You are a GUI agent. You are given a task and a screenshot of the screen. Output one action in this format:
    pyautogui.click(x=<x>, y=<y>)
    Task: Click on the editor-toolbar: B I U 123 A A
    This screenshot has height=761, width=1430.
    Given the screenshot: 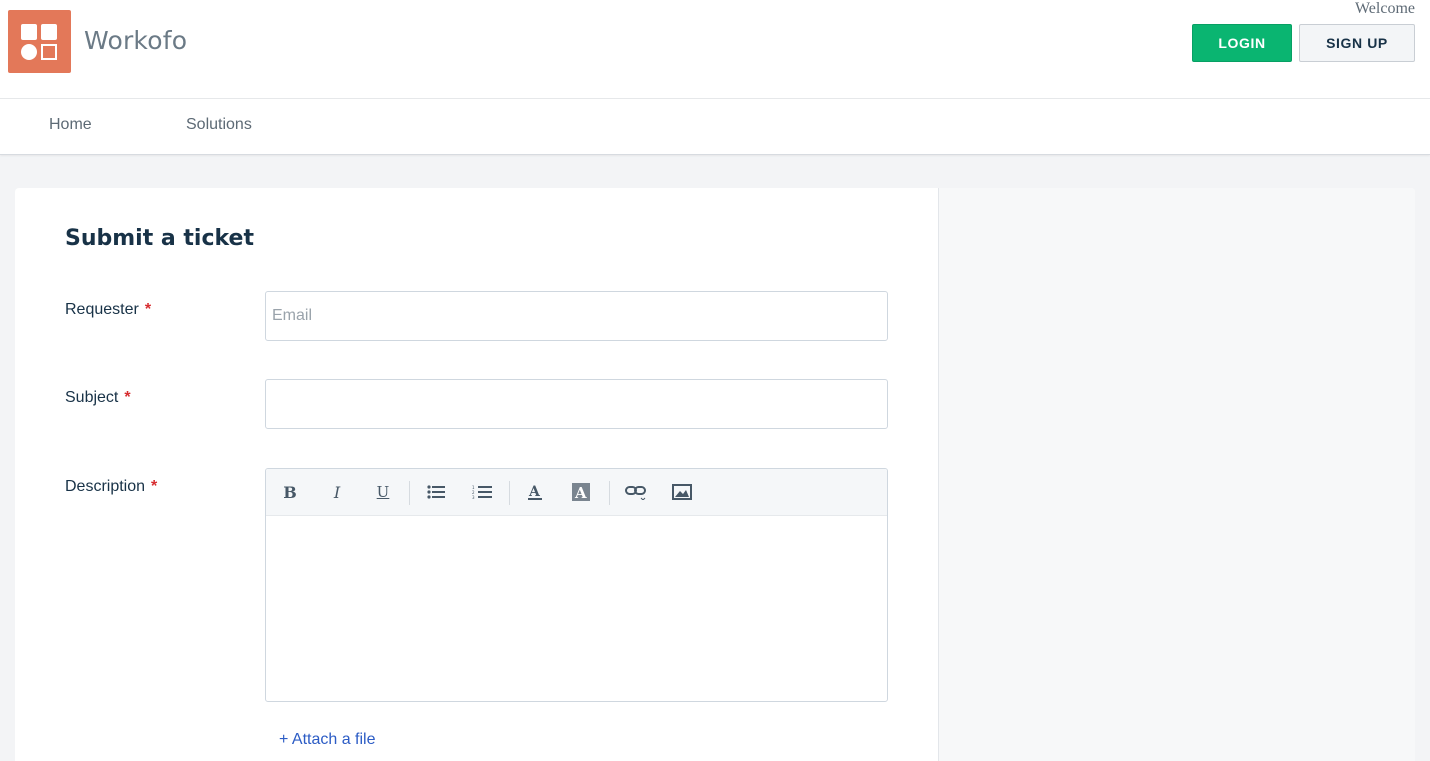 What is the action you would take?
    pyautogui.click(x=576, y=492)
    